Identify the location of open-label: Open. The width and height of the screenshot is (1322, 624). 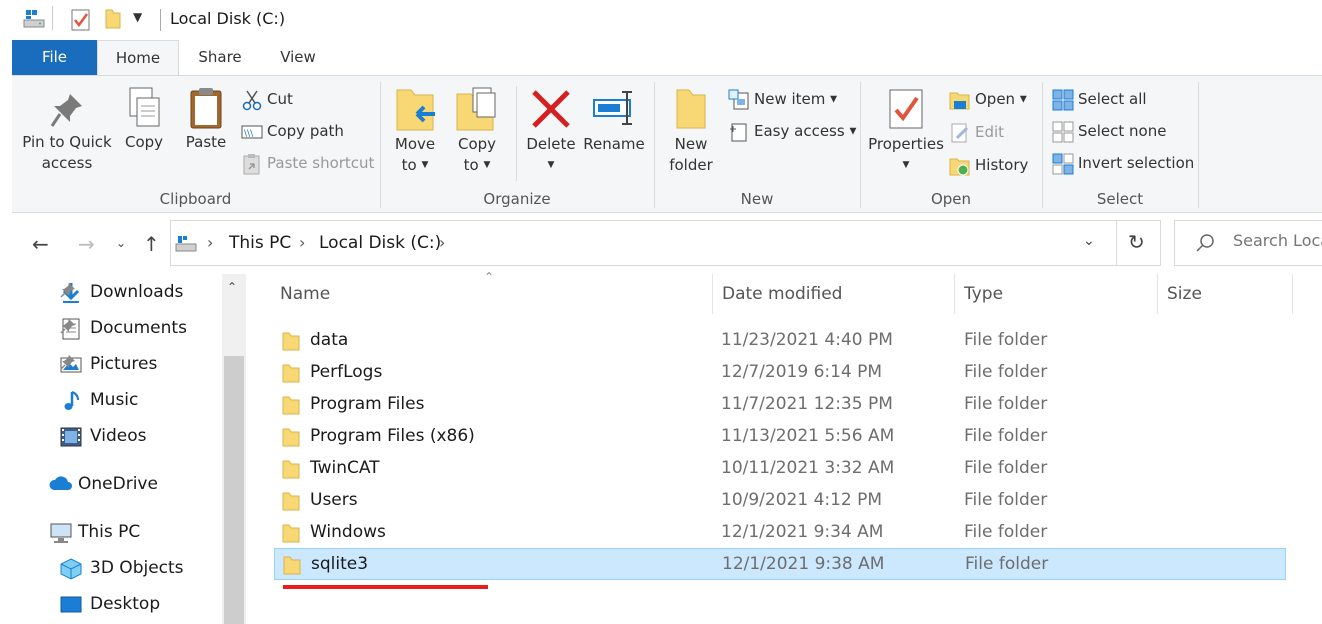
(995, 99).